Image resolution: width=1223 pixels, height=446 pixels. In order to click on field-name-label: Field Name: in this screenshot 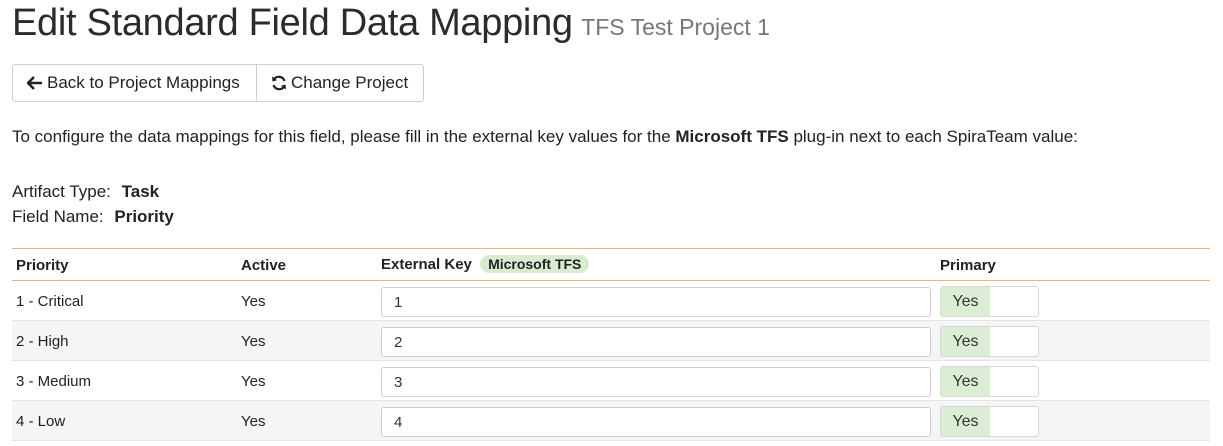, I will do `click(58, 216)`.